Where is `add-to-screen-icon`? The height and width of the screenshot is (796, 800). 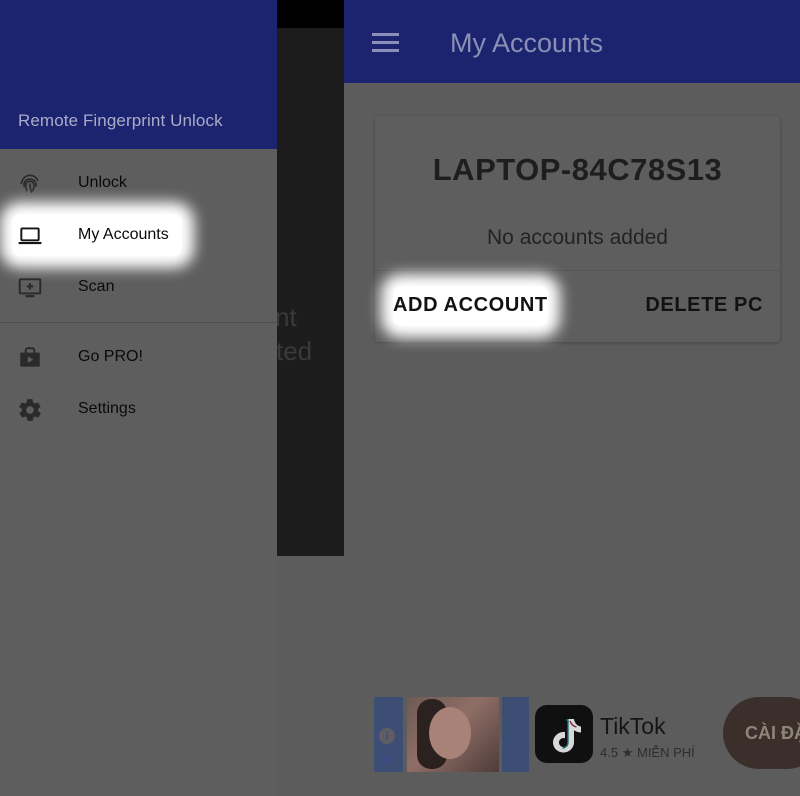 add-to-screen-icon is located at coordinates (30, 288).